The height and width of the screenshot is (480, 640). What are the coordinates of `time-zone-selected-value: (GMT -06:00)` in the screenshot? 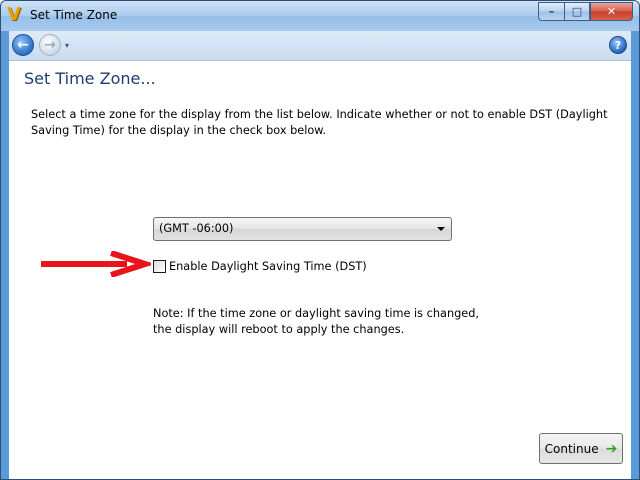 It's located at (196, 228).